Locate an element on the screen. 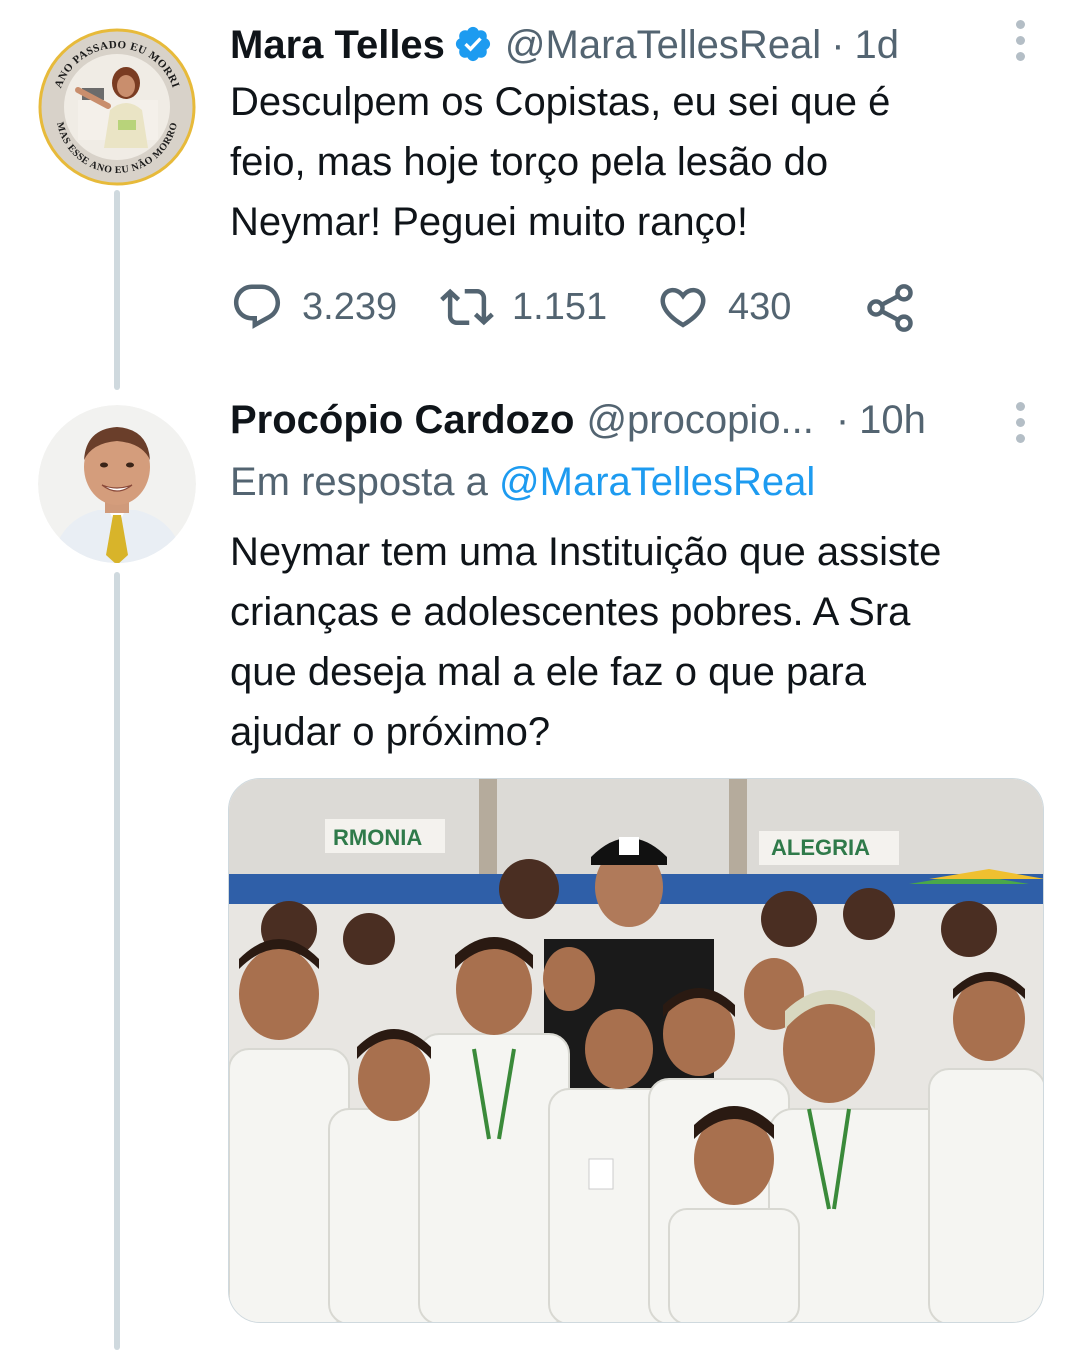 This screenshot has width=1080, height=1350. tweet-timestamp: 10h is located at coordinates (892, 420).